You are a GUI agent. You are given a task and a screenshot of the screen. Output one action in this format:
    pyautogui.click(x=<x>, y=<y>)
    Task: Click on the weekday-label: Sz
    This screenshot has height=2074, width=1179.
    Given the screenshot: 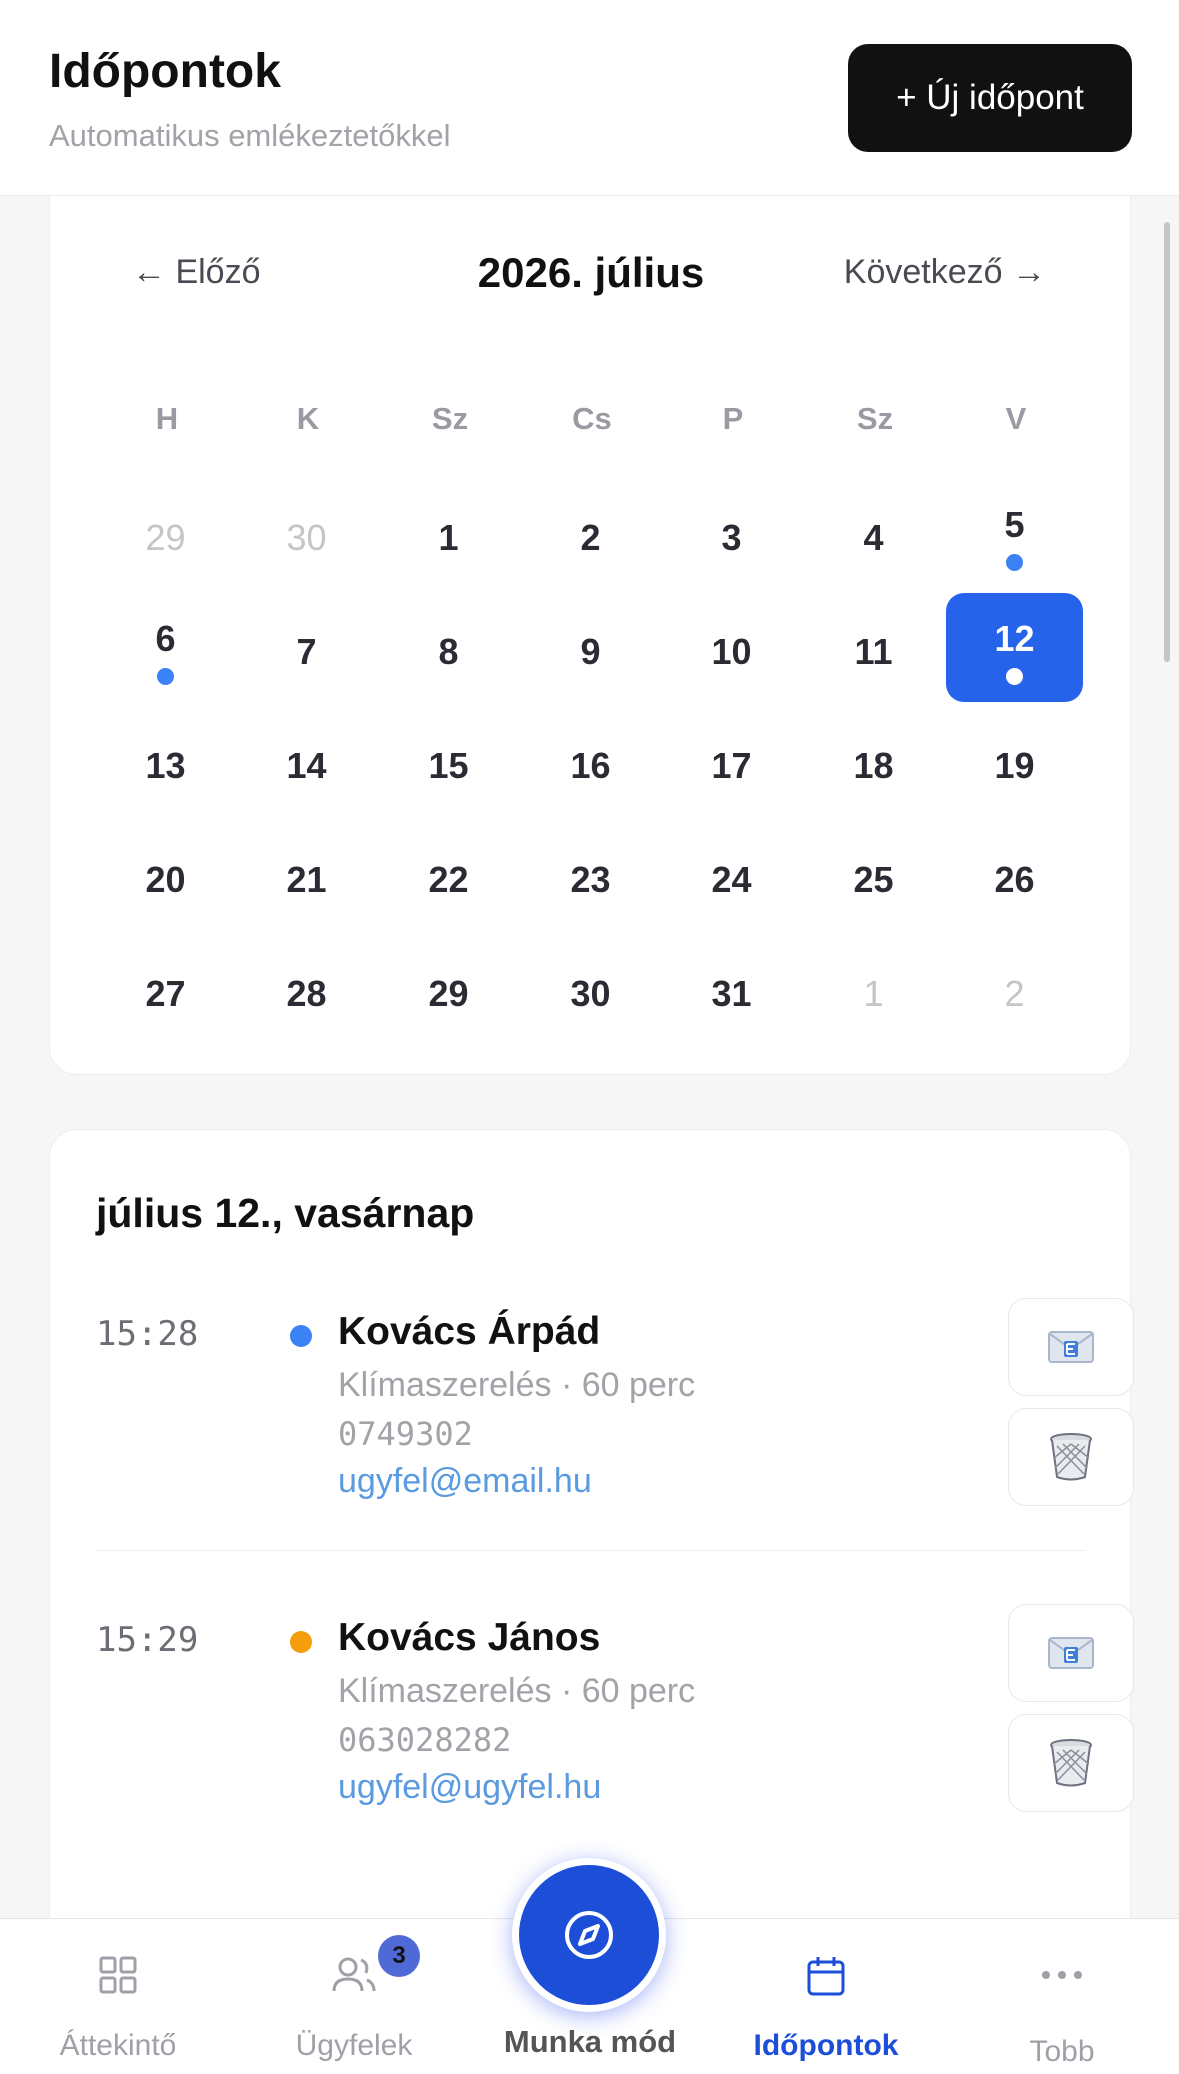 What is the action you would take?
    pyautogui.click(x=875, y=418)
    